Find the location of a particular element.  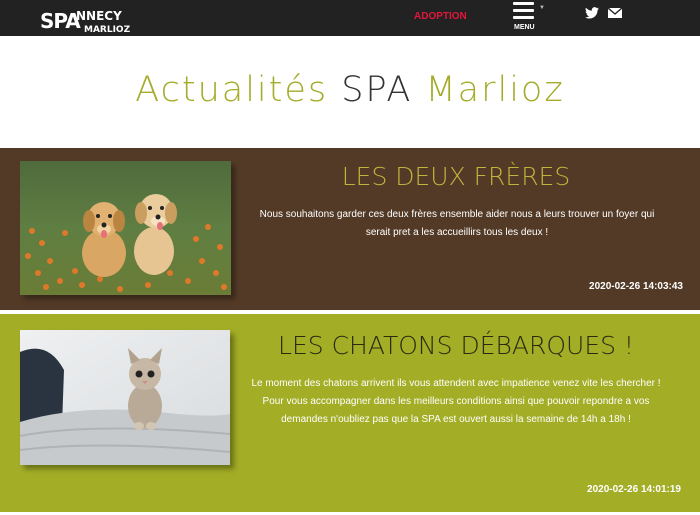

kitten-photo is located at coordinates (125, 397).